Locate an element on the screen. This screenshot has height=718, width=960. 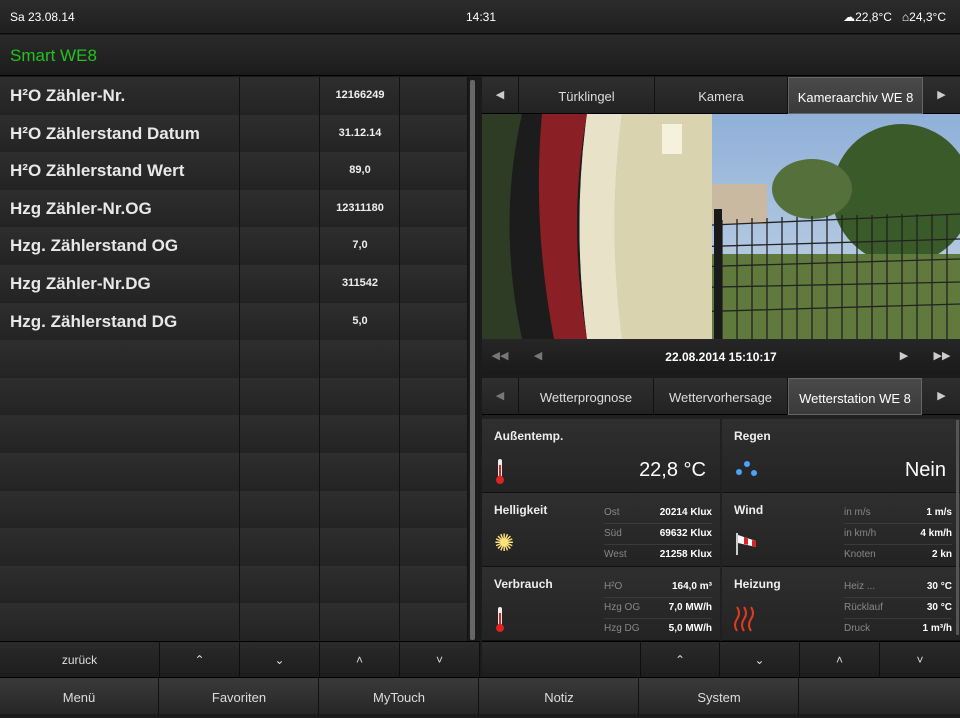
list-item-value: 89,0 is located at coordinates (360, 170).